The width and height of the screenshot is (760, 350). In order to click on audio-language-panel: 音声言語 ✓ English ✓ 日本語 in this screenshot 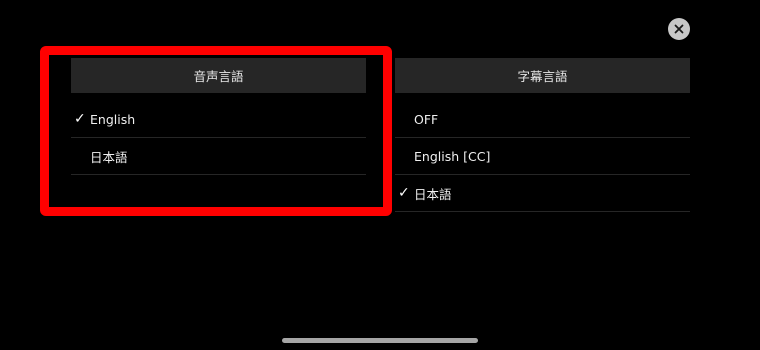, I will do `click(218, 116)`.